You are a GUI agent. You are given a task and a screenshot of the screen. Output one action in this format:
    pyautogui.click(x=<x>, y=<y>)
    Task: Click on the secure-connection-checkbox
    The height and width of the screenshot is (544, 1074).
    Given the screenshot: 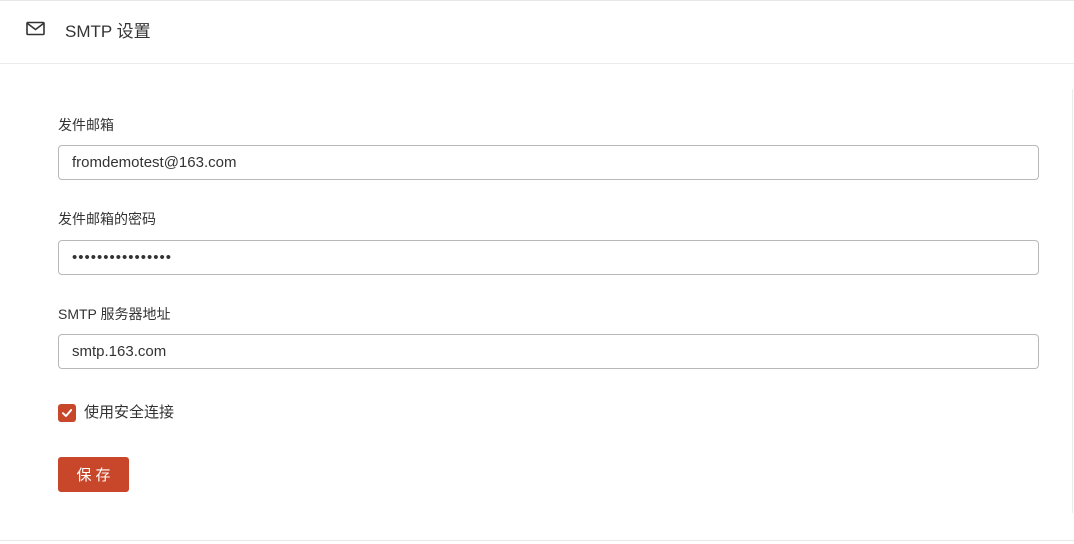 What is the action you would take?
    pyautogui.click(x=67, y=413)
    